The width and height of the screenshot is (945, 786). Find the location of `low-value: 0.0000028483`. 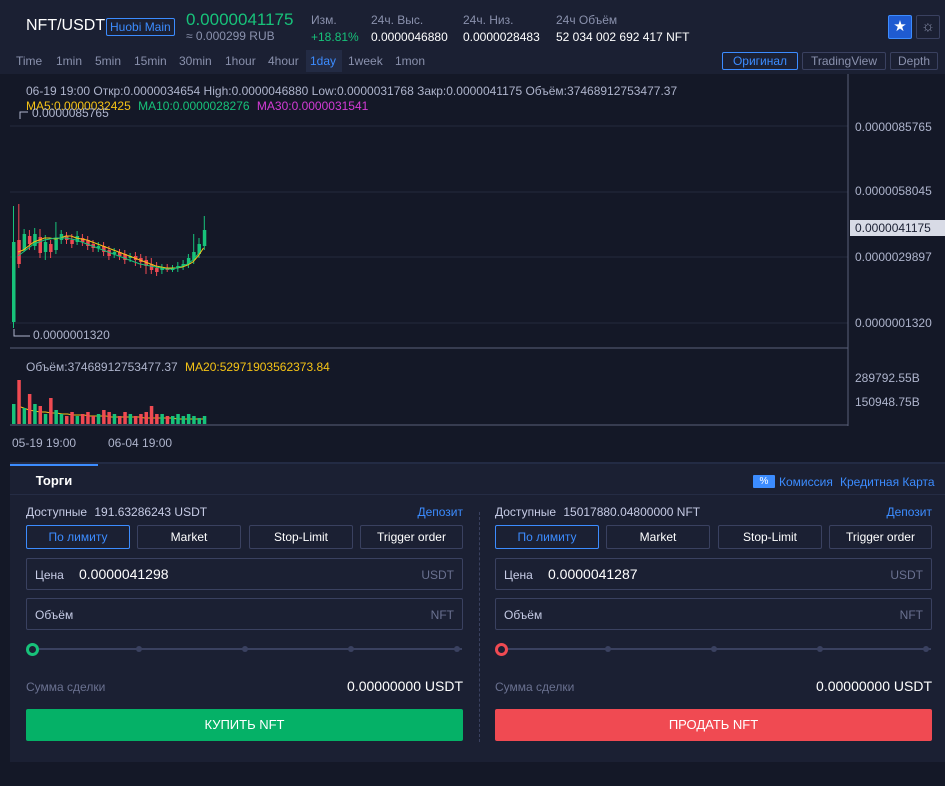

low-value: 0.0000028483 is located at coordinates (501, 37).